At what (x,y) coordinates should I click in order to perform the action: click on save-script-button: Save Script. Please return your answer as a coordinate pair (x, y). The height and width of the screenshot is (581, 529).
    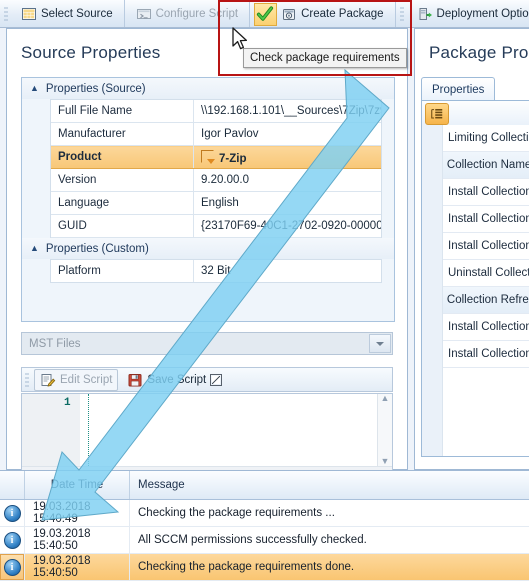
    Looking at the image, I should click on (174, 380).